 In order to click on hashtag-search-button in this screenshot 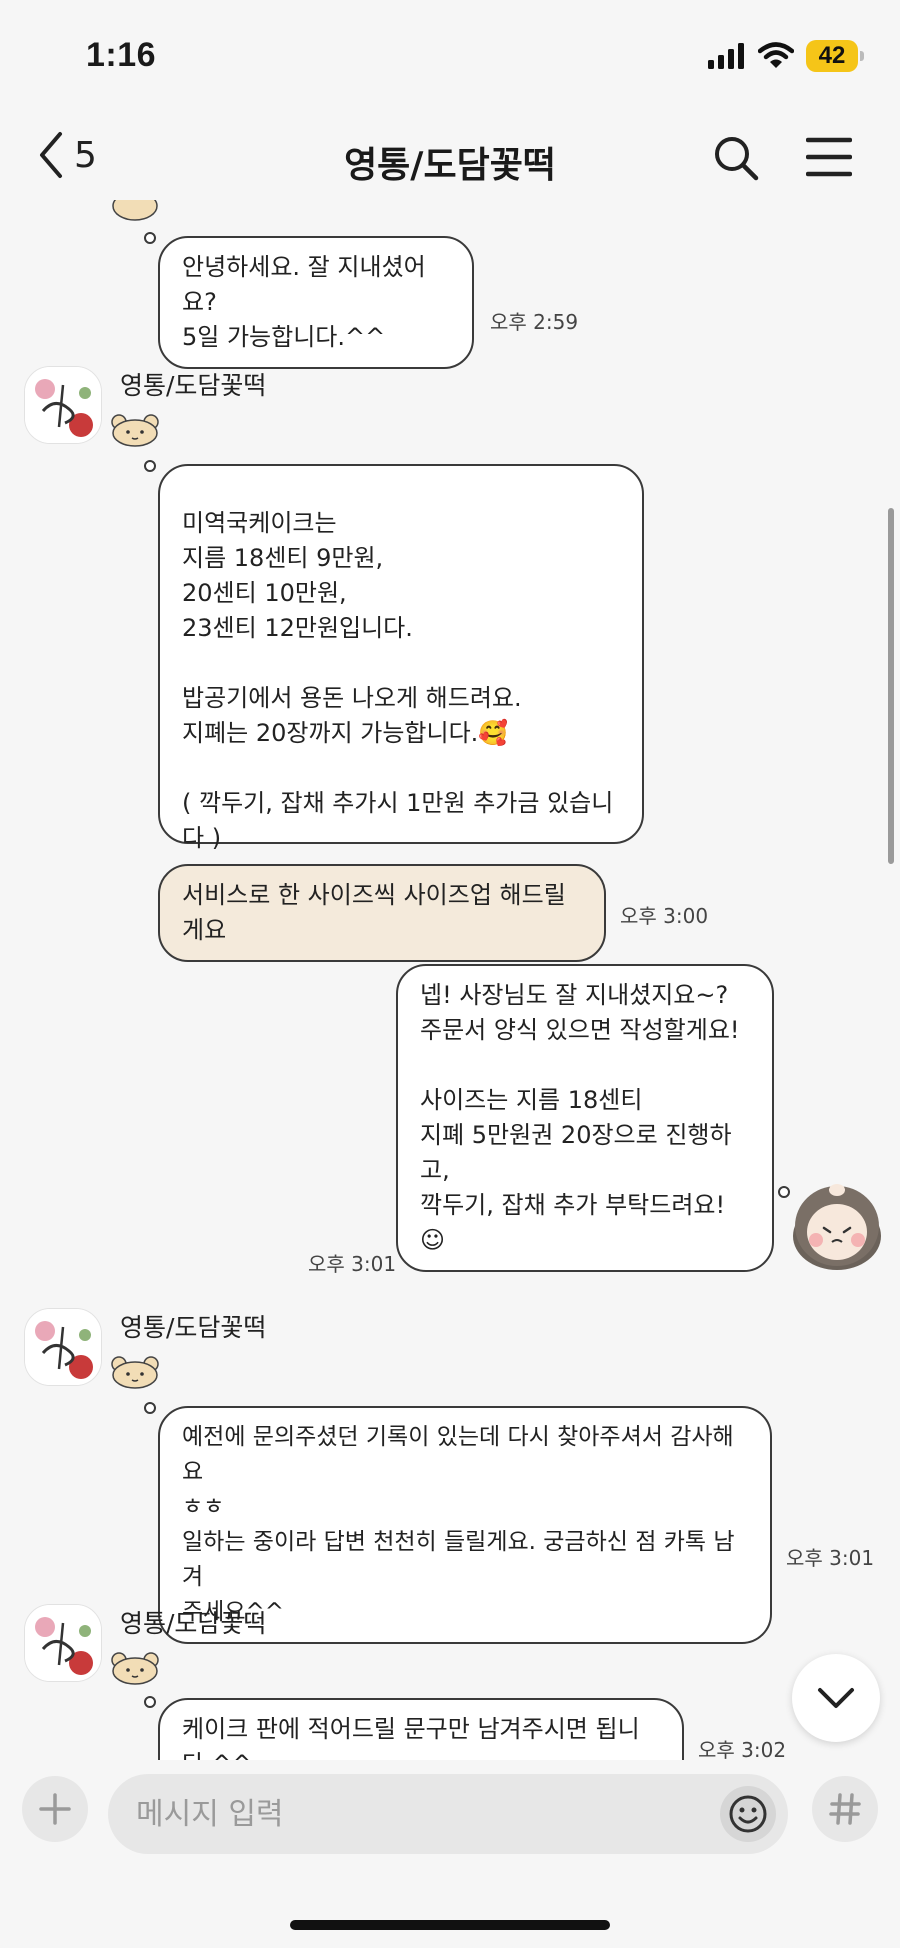, I will do `click(845, 1809)`.